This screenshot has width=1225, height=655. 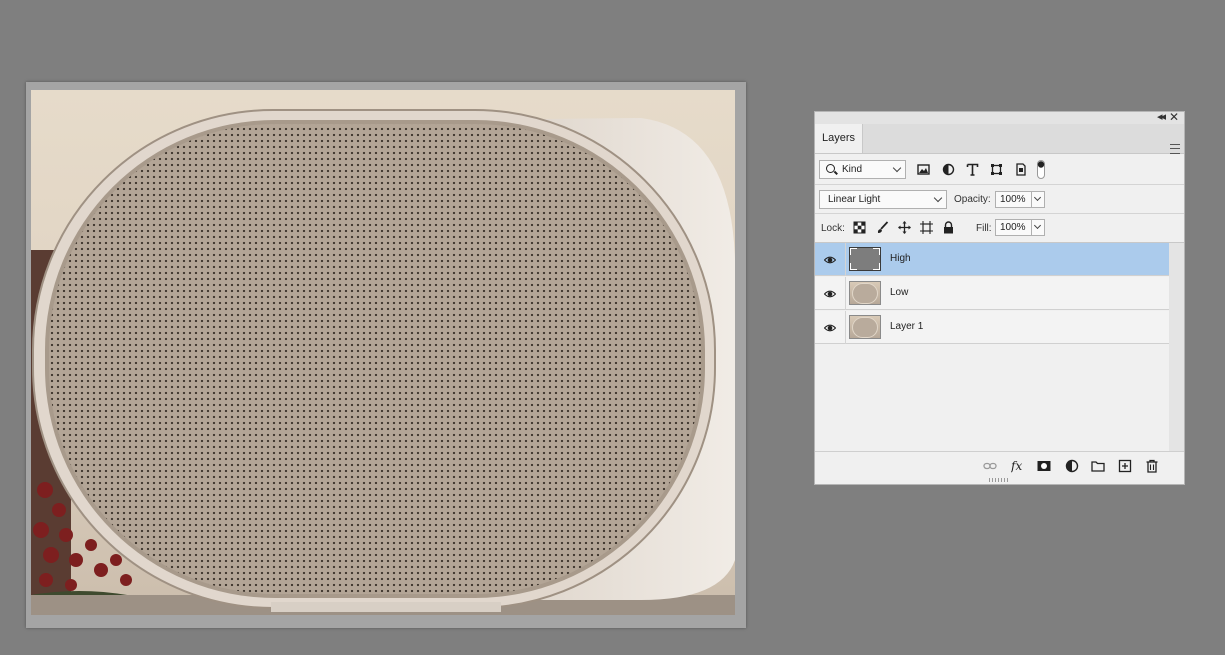 What do you see at coordinates (1041, 169) in the screenshot?
I see `filter-toggle-switch` at bounding box center [1041, 169].